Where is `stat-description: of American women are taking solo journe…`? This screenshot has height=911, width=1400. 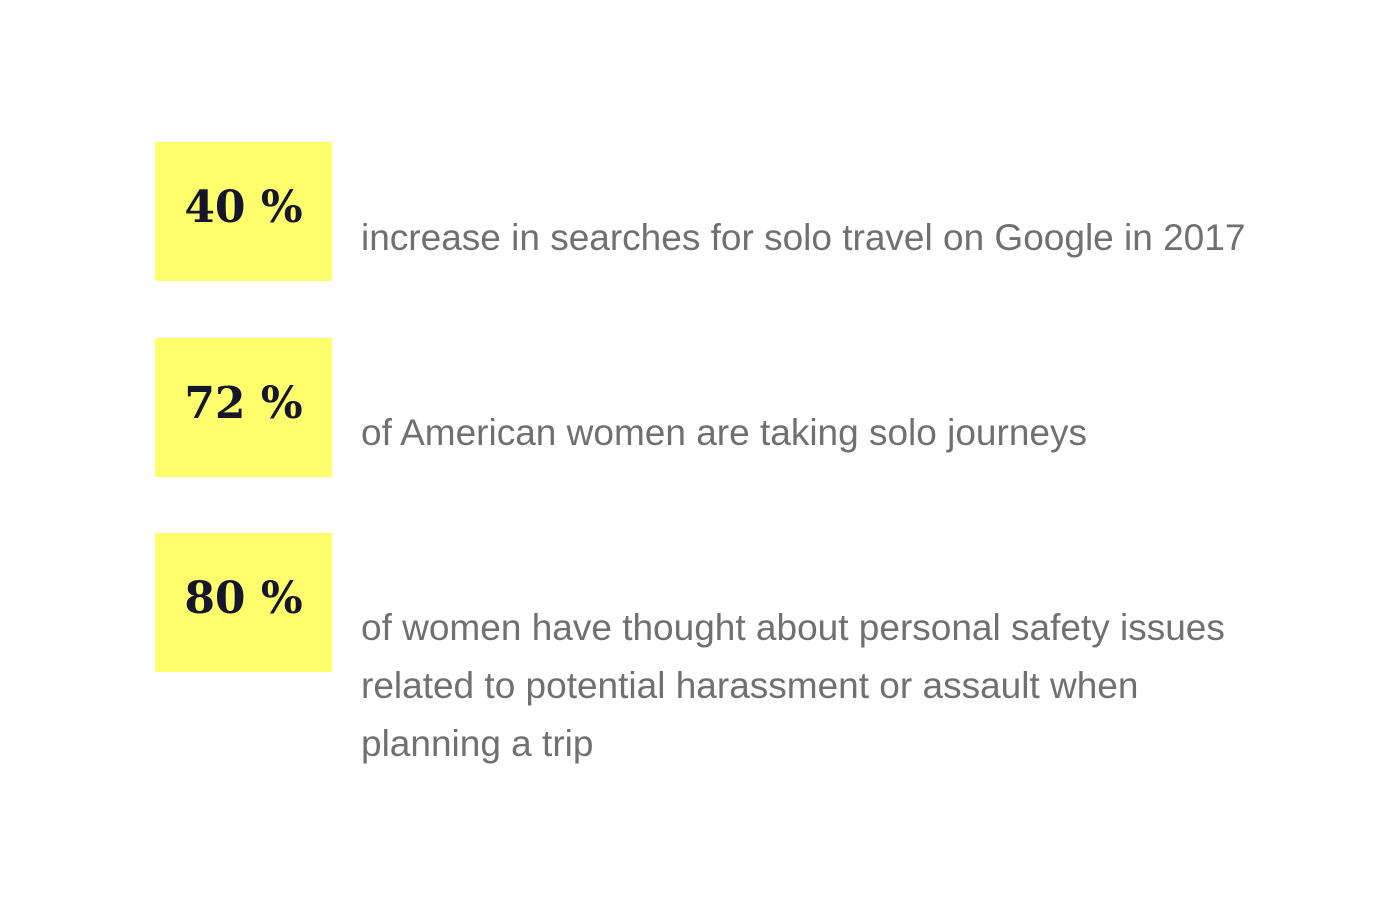 stat-description: of American women are taking solo journe… is located at coordinates (724, 432).